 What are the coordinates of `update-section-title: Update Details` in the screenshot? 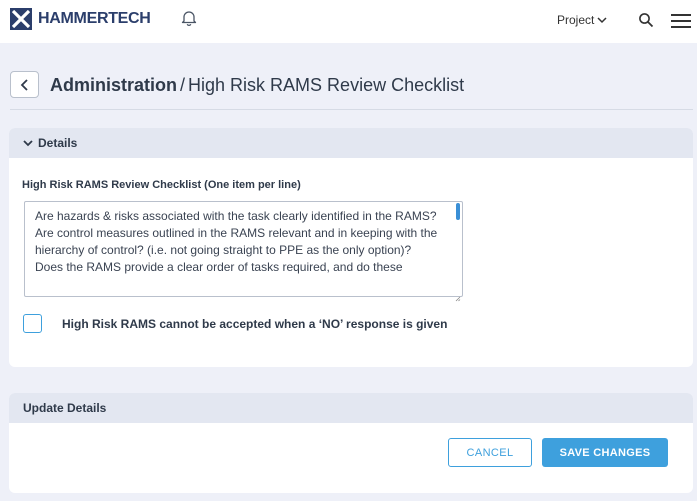 It's located at (65, 408).